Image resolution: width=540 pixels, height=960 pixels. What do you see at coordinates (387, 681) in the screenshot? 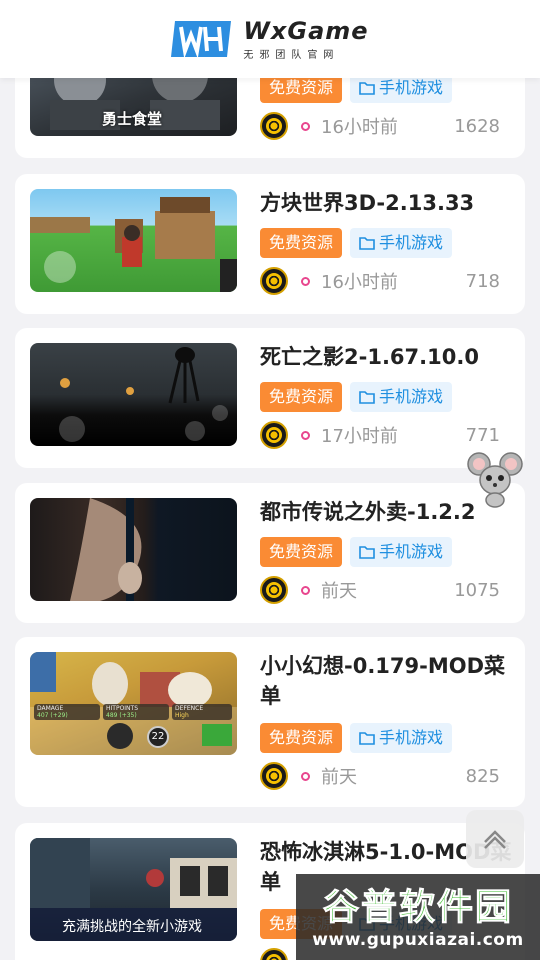
I see `game-title: 小小幻想-0.179-MOD菜单` at bounding box center [387, 681].